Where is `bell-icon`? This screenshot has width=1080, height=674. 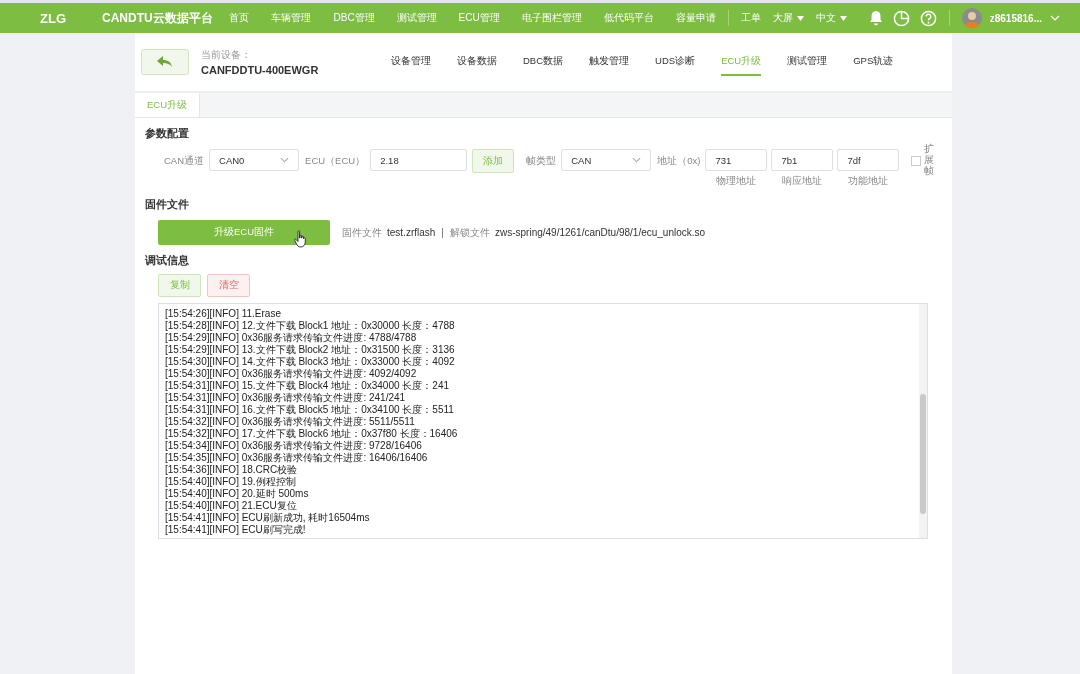
bell-icon is located at coordinates (875, 18).